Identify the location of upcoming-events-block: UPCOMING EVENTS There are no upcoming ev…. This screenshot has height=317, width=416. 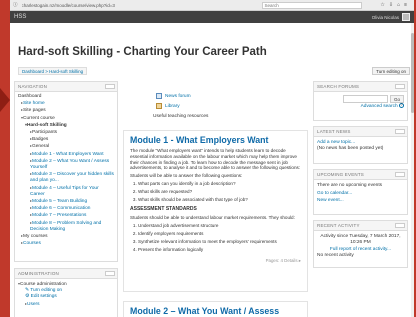
(360, 192).